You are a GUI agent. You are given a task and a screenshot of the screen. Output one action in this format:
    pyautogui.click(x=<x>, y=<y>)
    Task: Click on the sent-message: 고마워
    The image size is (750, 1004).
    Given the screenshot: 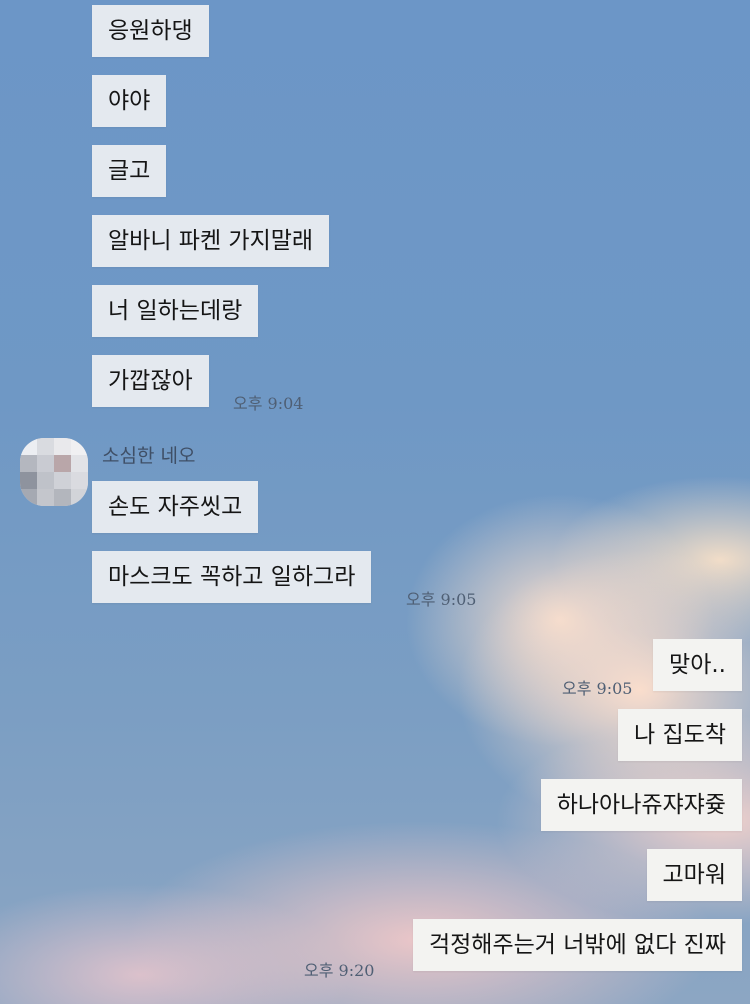 What is the action you would take?
    pyautogui.click(x=694, y=875)
    